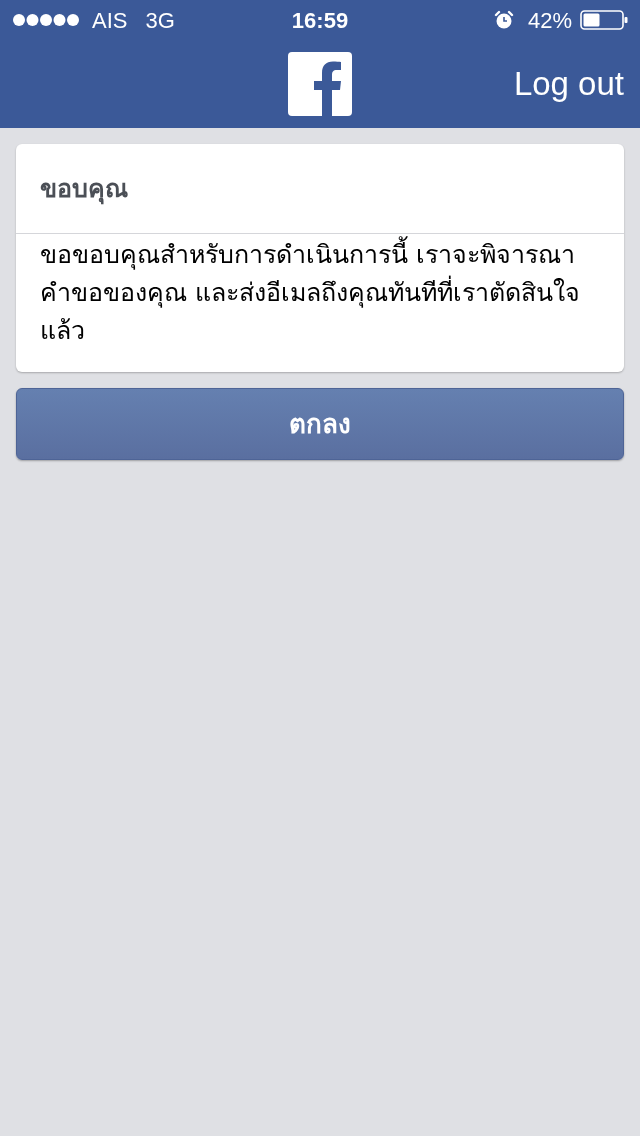 The height and width of the screenshot is (1136, 640). I want to click on message-text: ขอขอบคุณสำหรับการดำเนินการนี้ เราจะพิจารณาคำขอของคุณ และส่งอีเมลถึงคุณทันทีที่เราตัดสินใจแล้ว, so click(320, 303).